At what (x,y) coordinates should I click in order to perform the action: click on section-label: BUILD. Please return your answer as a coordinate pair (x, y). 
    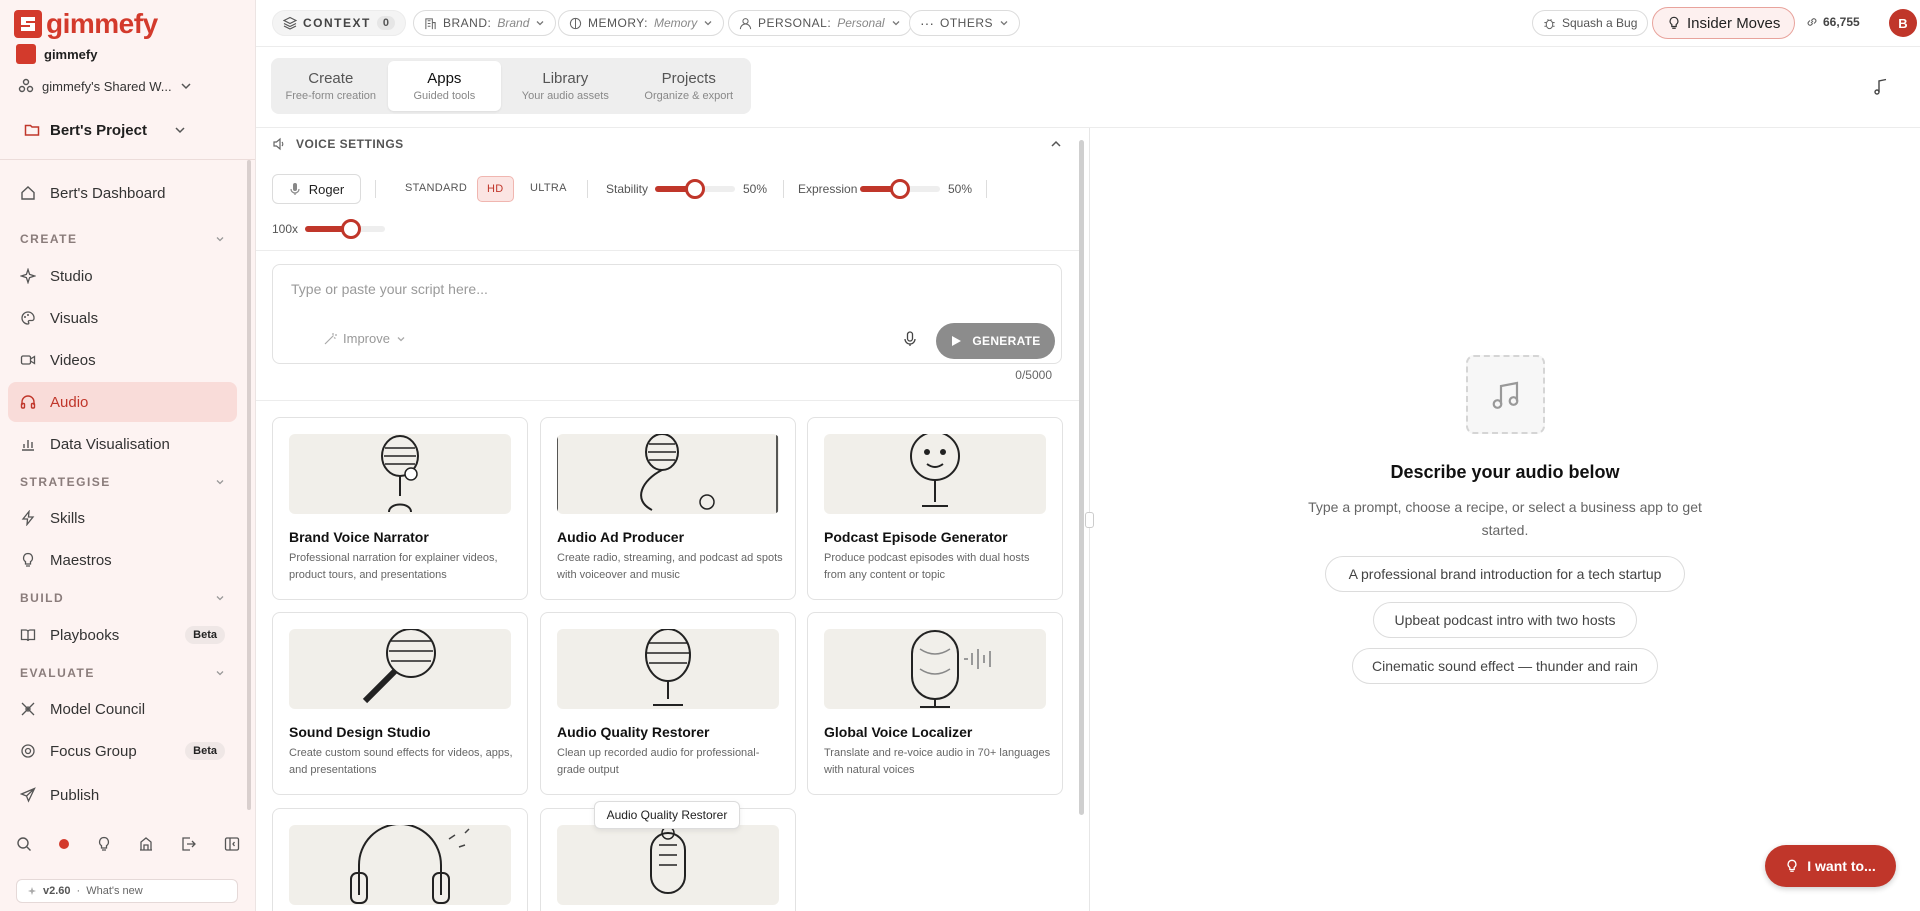
    Looking at the image, I should click on (42, 598).